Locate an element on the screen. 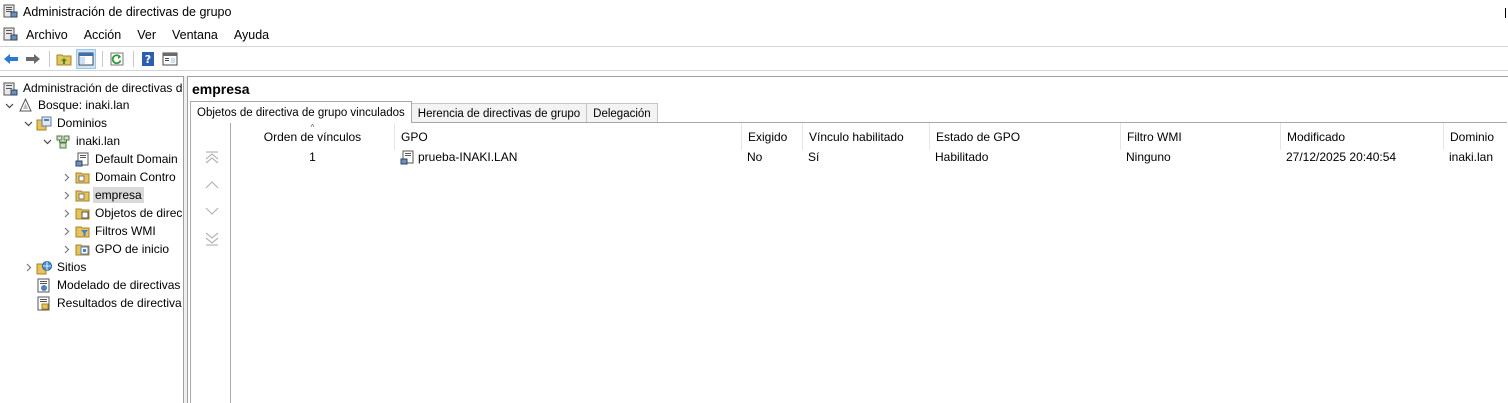  domain-icon is located at coordinates (63, 141).